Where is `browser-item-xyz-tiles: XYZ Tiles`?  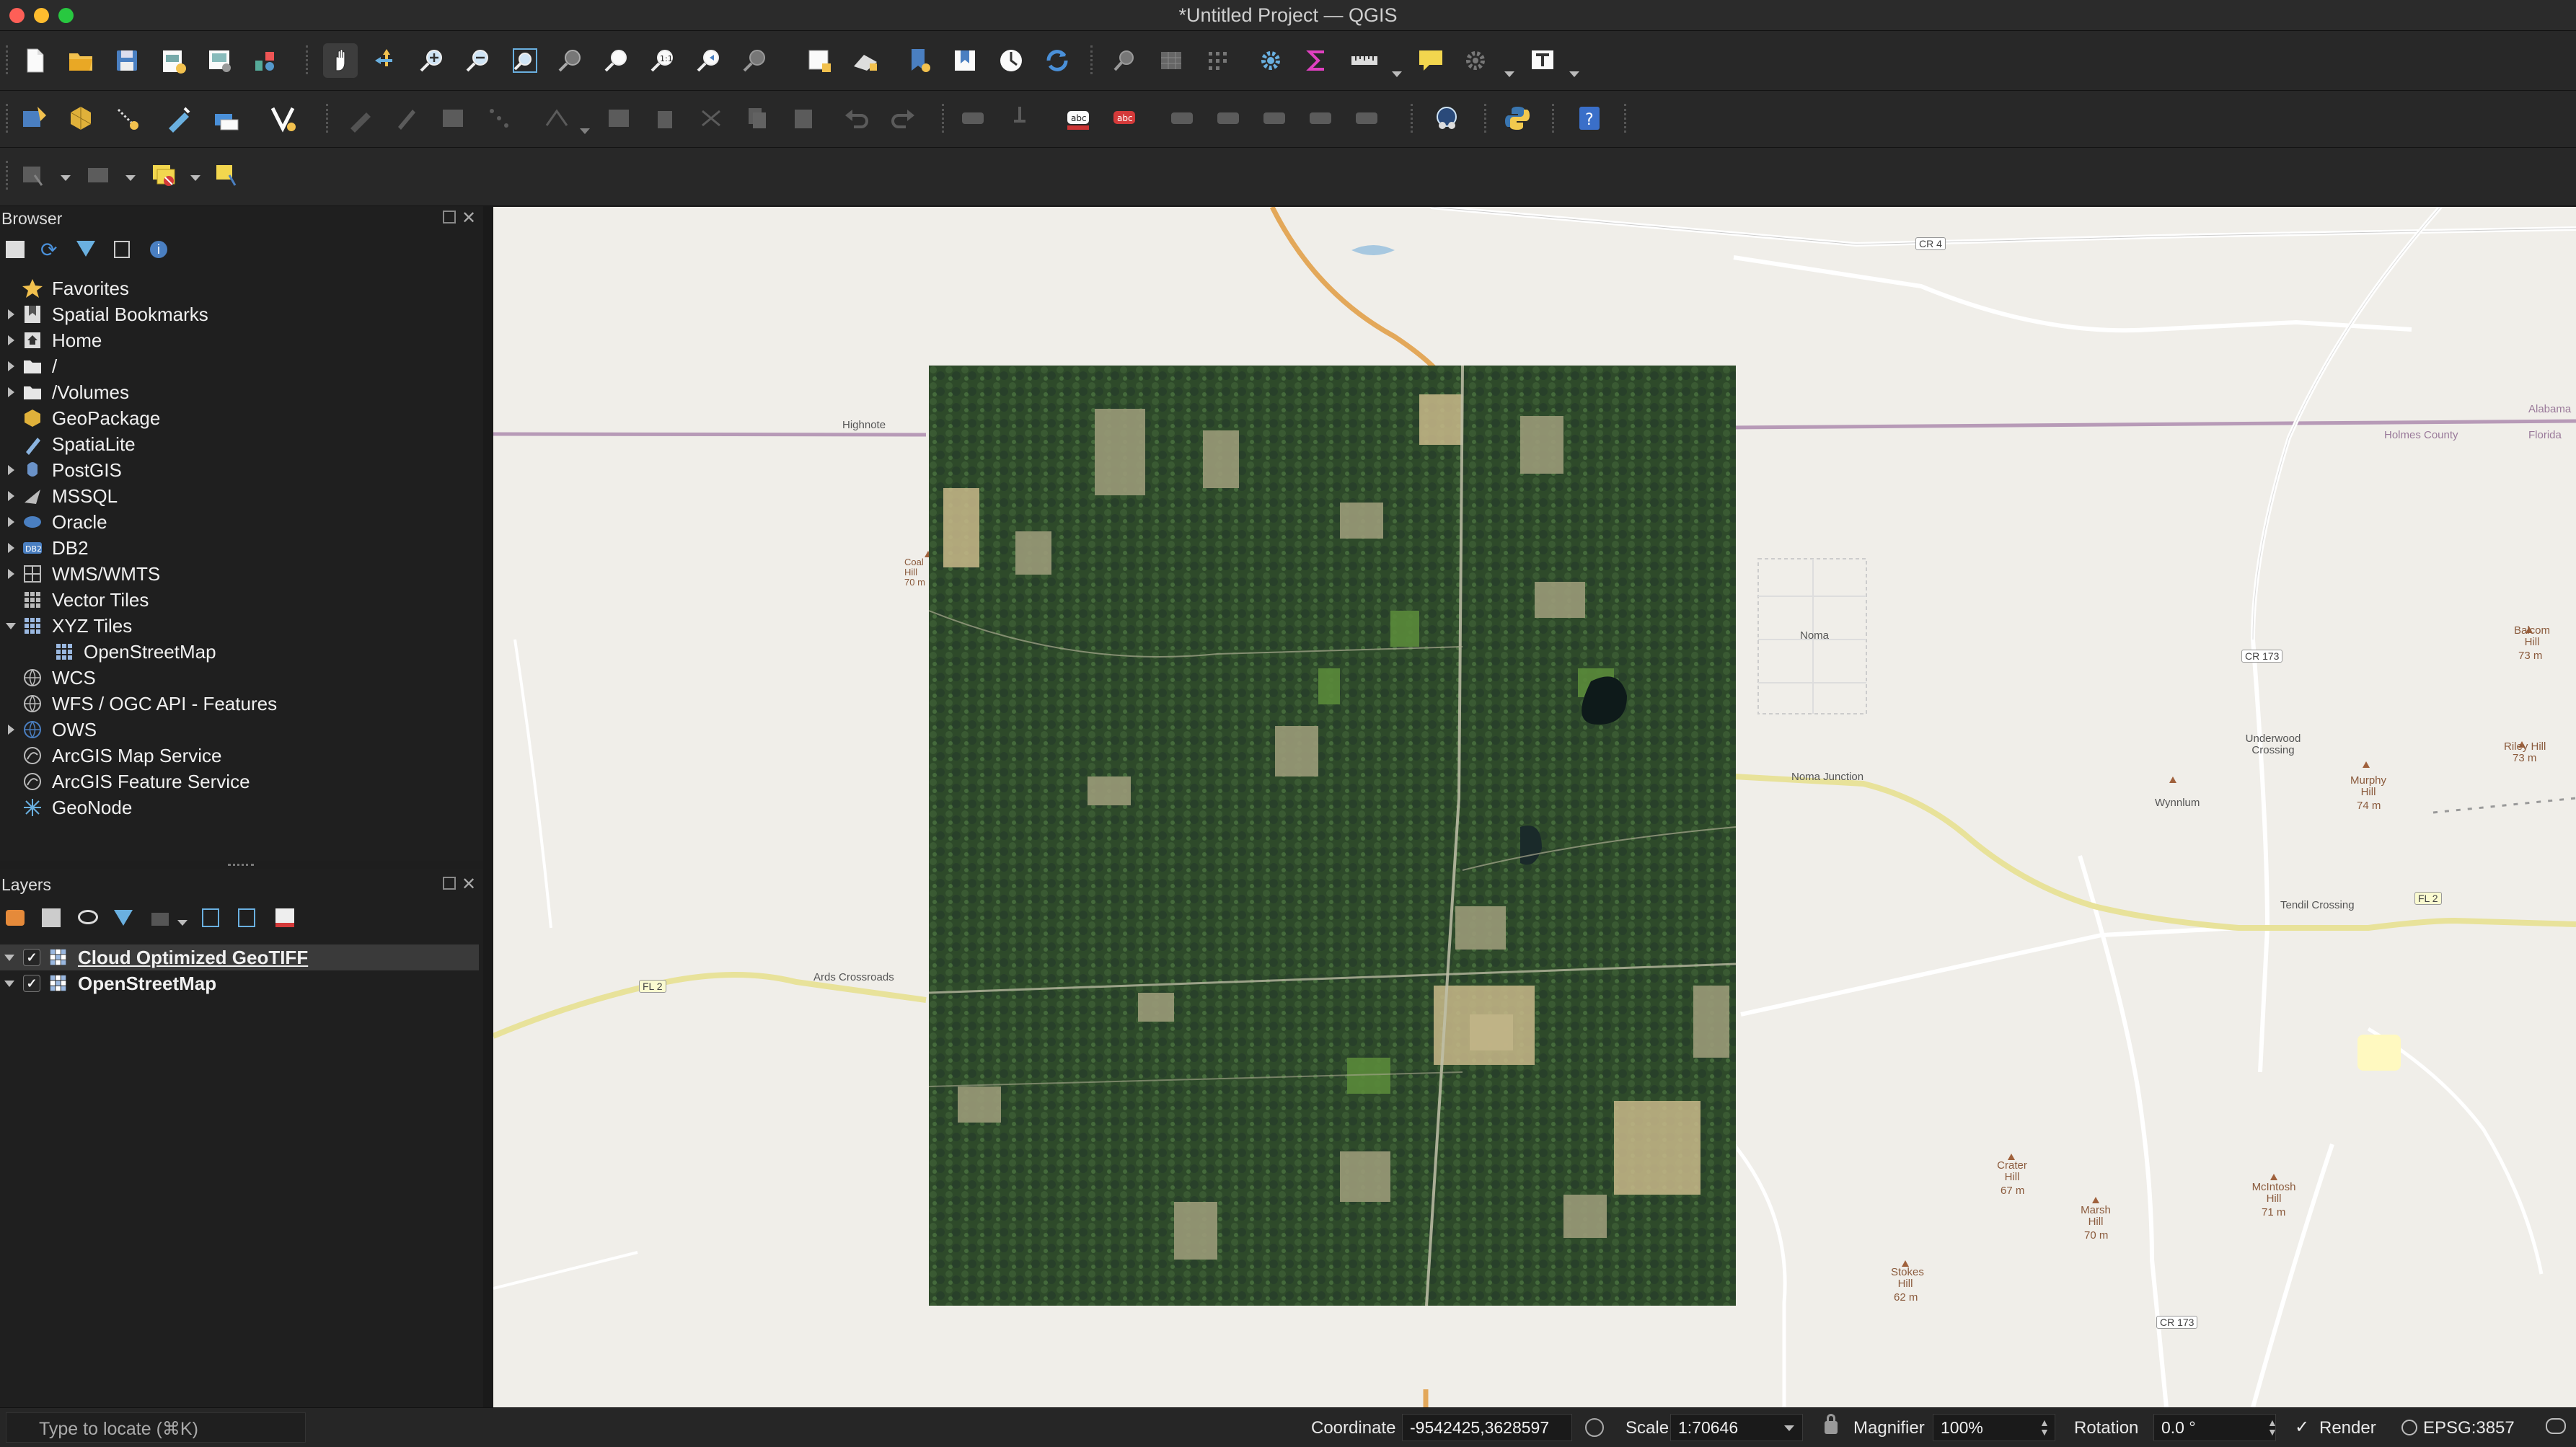
browser-item-xyz-tiles: XYZ Tiles is located at coordinates (238, 626).